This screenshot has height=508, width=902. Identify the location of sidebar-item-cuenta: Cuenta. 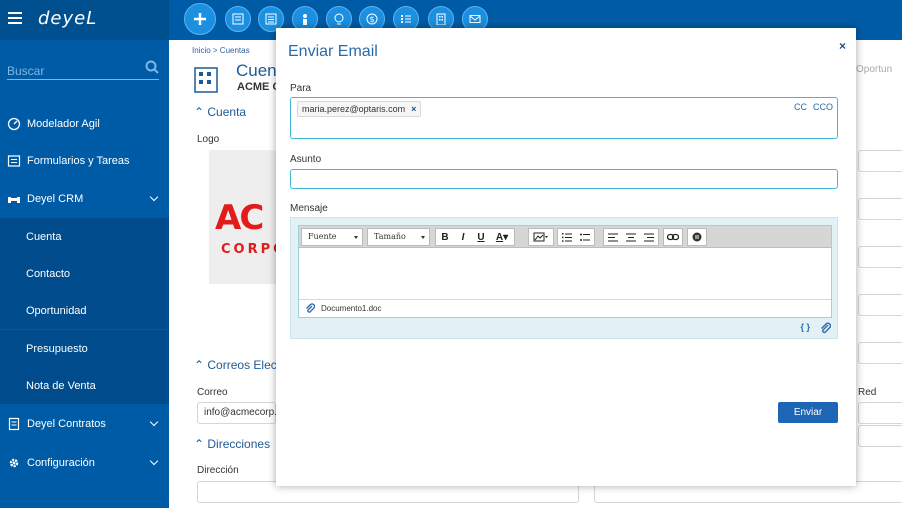
(84, 236).